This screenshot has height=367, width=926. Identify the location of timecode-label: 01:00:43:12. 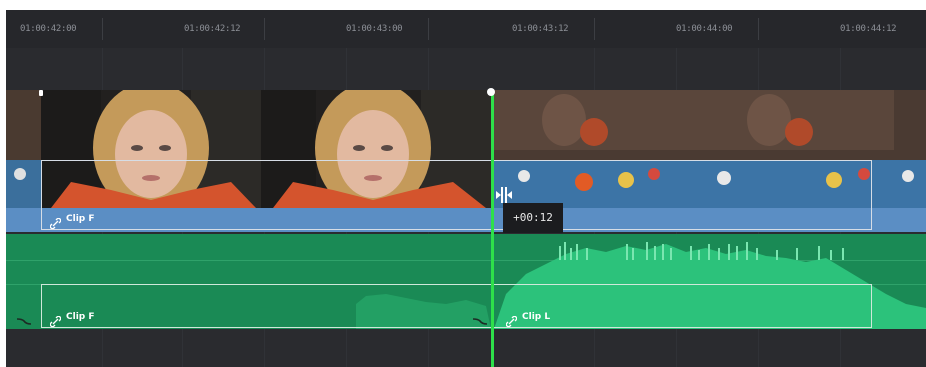
(540, 29).